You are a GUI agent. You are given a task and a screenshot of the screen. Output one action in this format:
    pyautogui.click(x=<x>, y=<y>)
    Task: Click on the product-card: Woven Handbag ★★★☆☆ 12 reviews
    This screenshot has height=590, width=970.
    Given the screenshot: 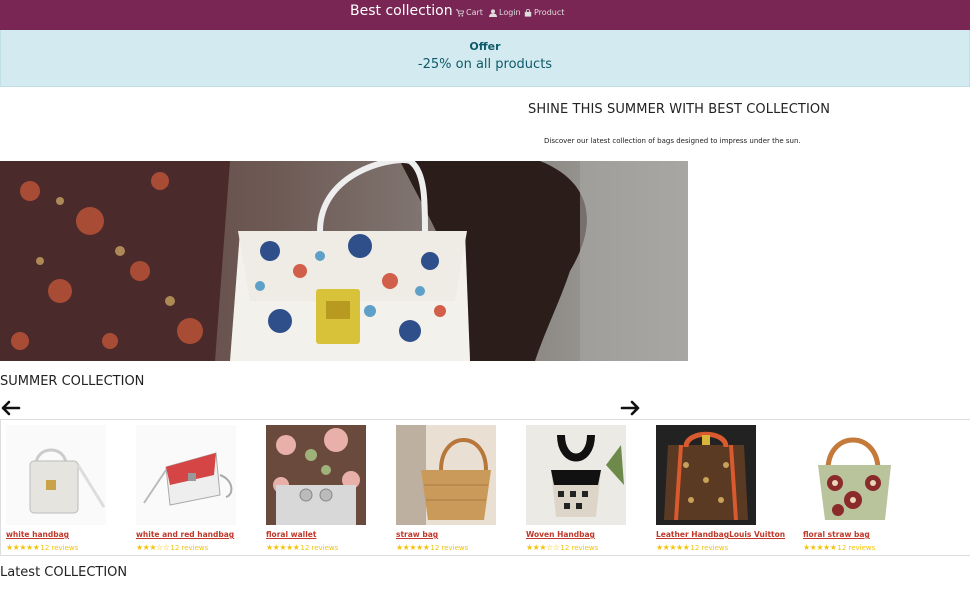 What is the action you would take?
    pyautogui.click(x=588, y=489)
    